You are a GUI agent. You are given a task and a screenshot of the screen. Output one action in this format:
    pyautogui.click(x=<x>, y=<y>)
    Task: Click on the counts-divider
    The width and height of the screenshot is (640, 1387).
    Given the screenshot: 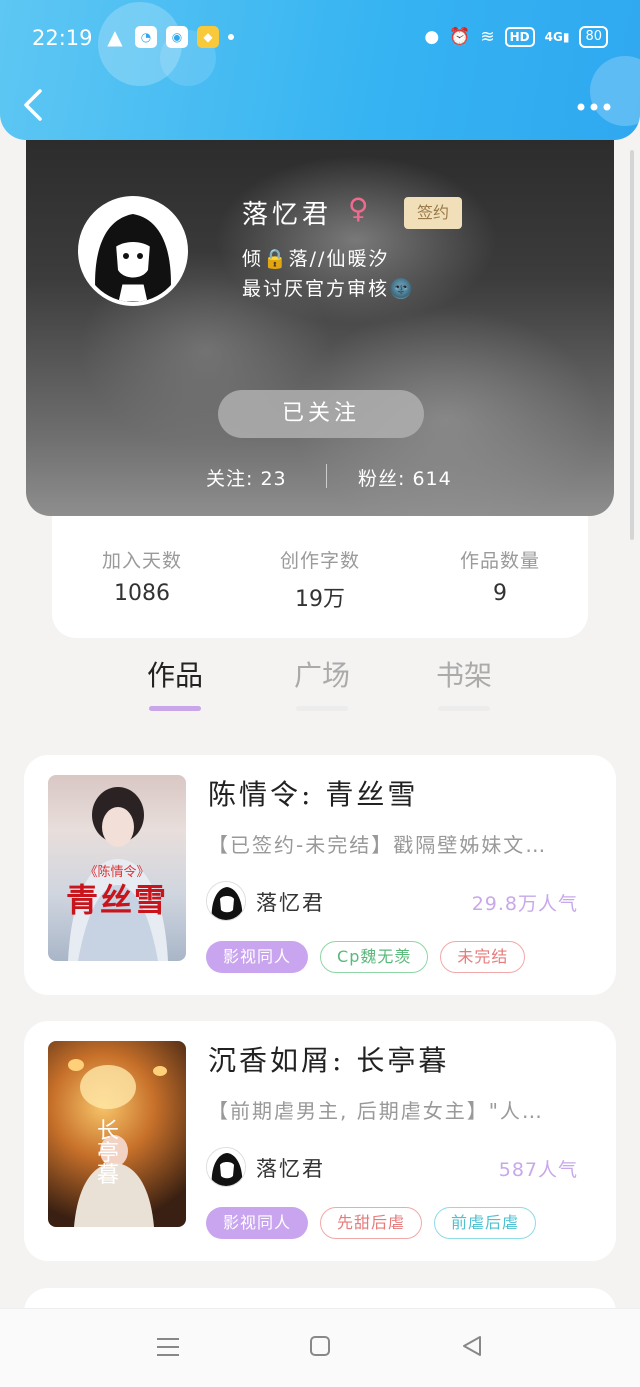 What is the action you would take?
    pyautogui.click(x=326, y=476)
    